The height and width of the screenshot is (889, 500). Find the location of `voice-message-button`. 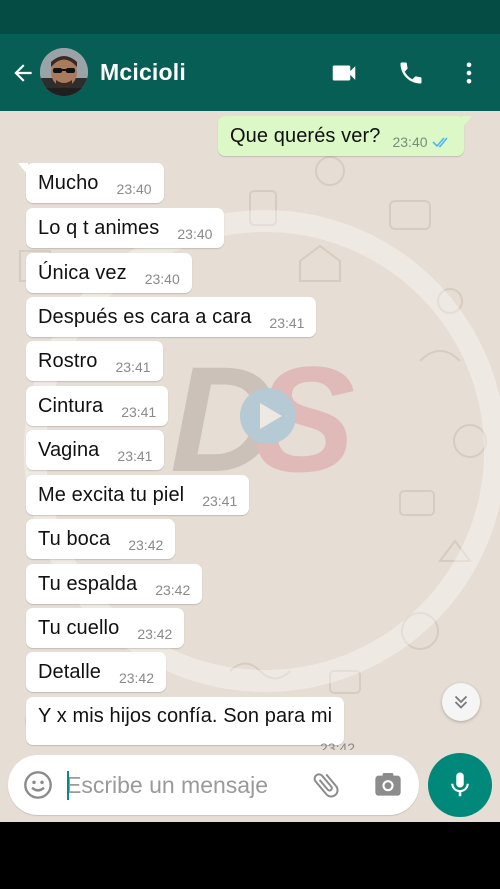

voice-message-button is located at coordinates (460, 785).